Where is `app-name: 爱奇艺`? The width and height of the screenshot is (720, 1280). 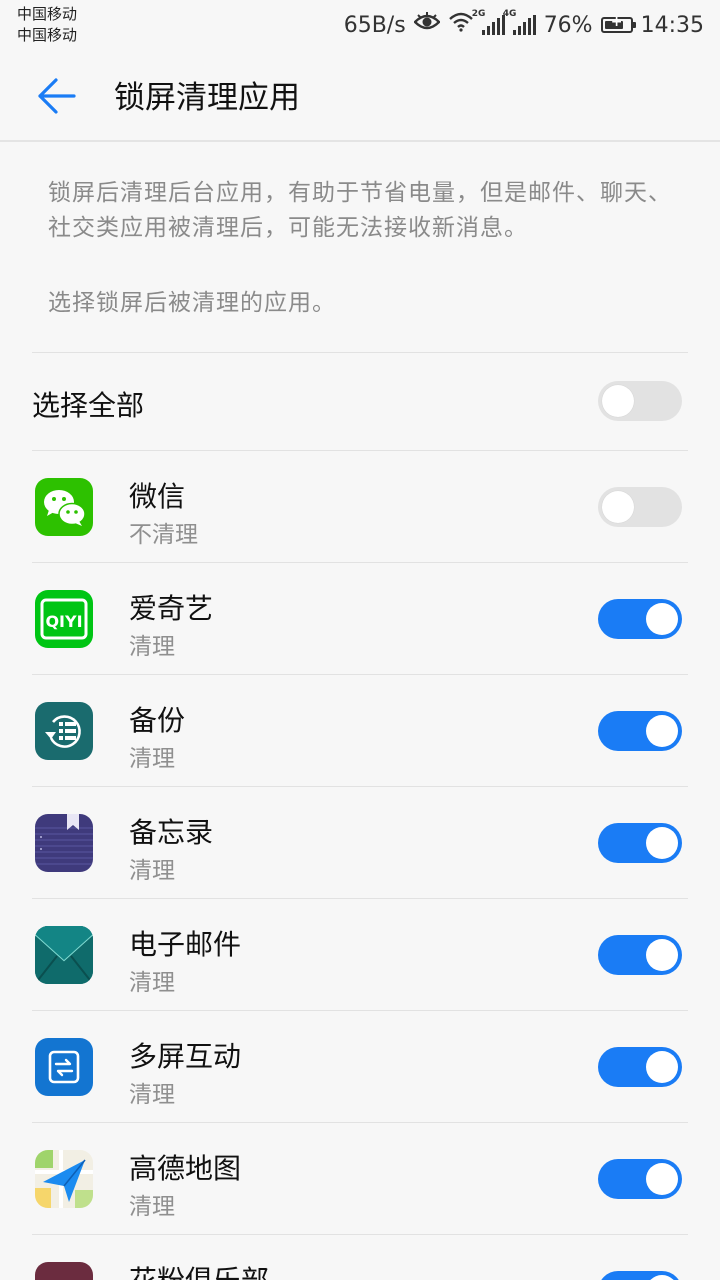
app-name: 爱奇艺 is located at coordinates (171, 608).